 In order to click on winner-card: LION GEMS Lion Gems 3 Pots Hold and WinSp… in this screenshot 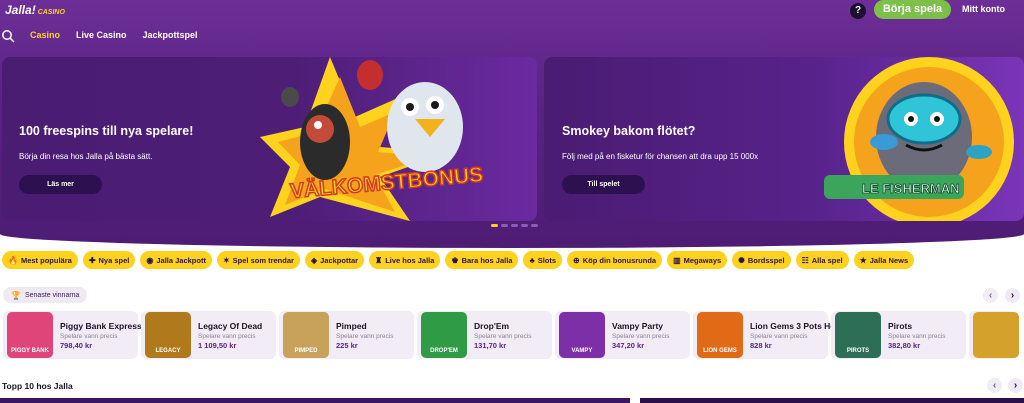, I will do `click(762, 335)`.